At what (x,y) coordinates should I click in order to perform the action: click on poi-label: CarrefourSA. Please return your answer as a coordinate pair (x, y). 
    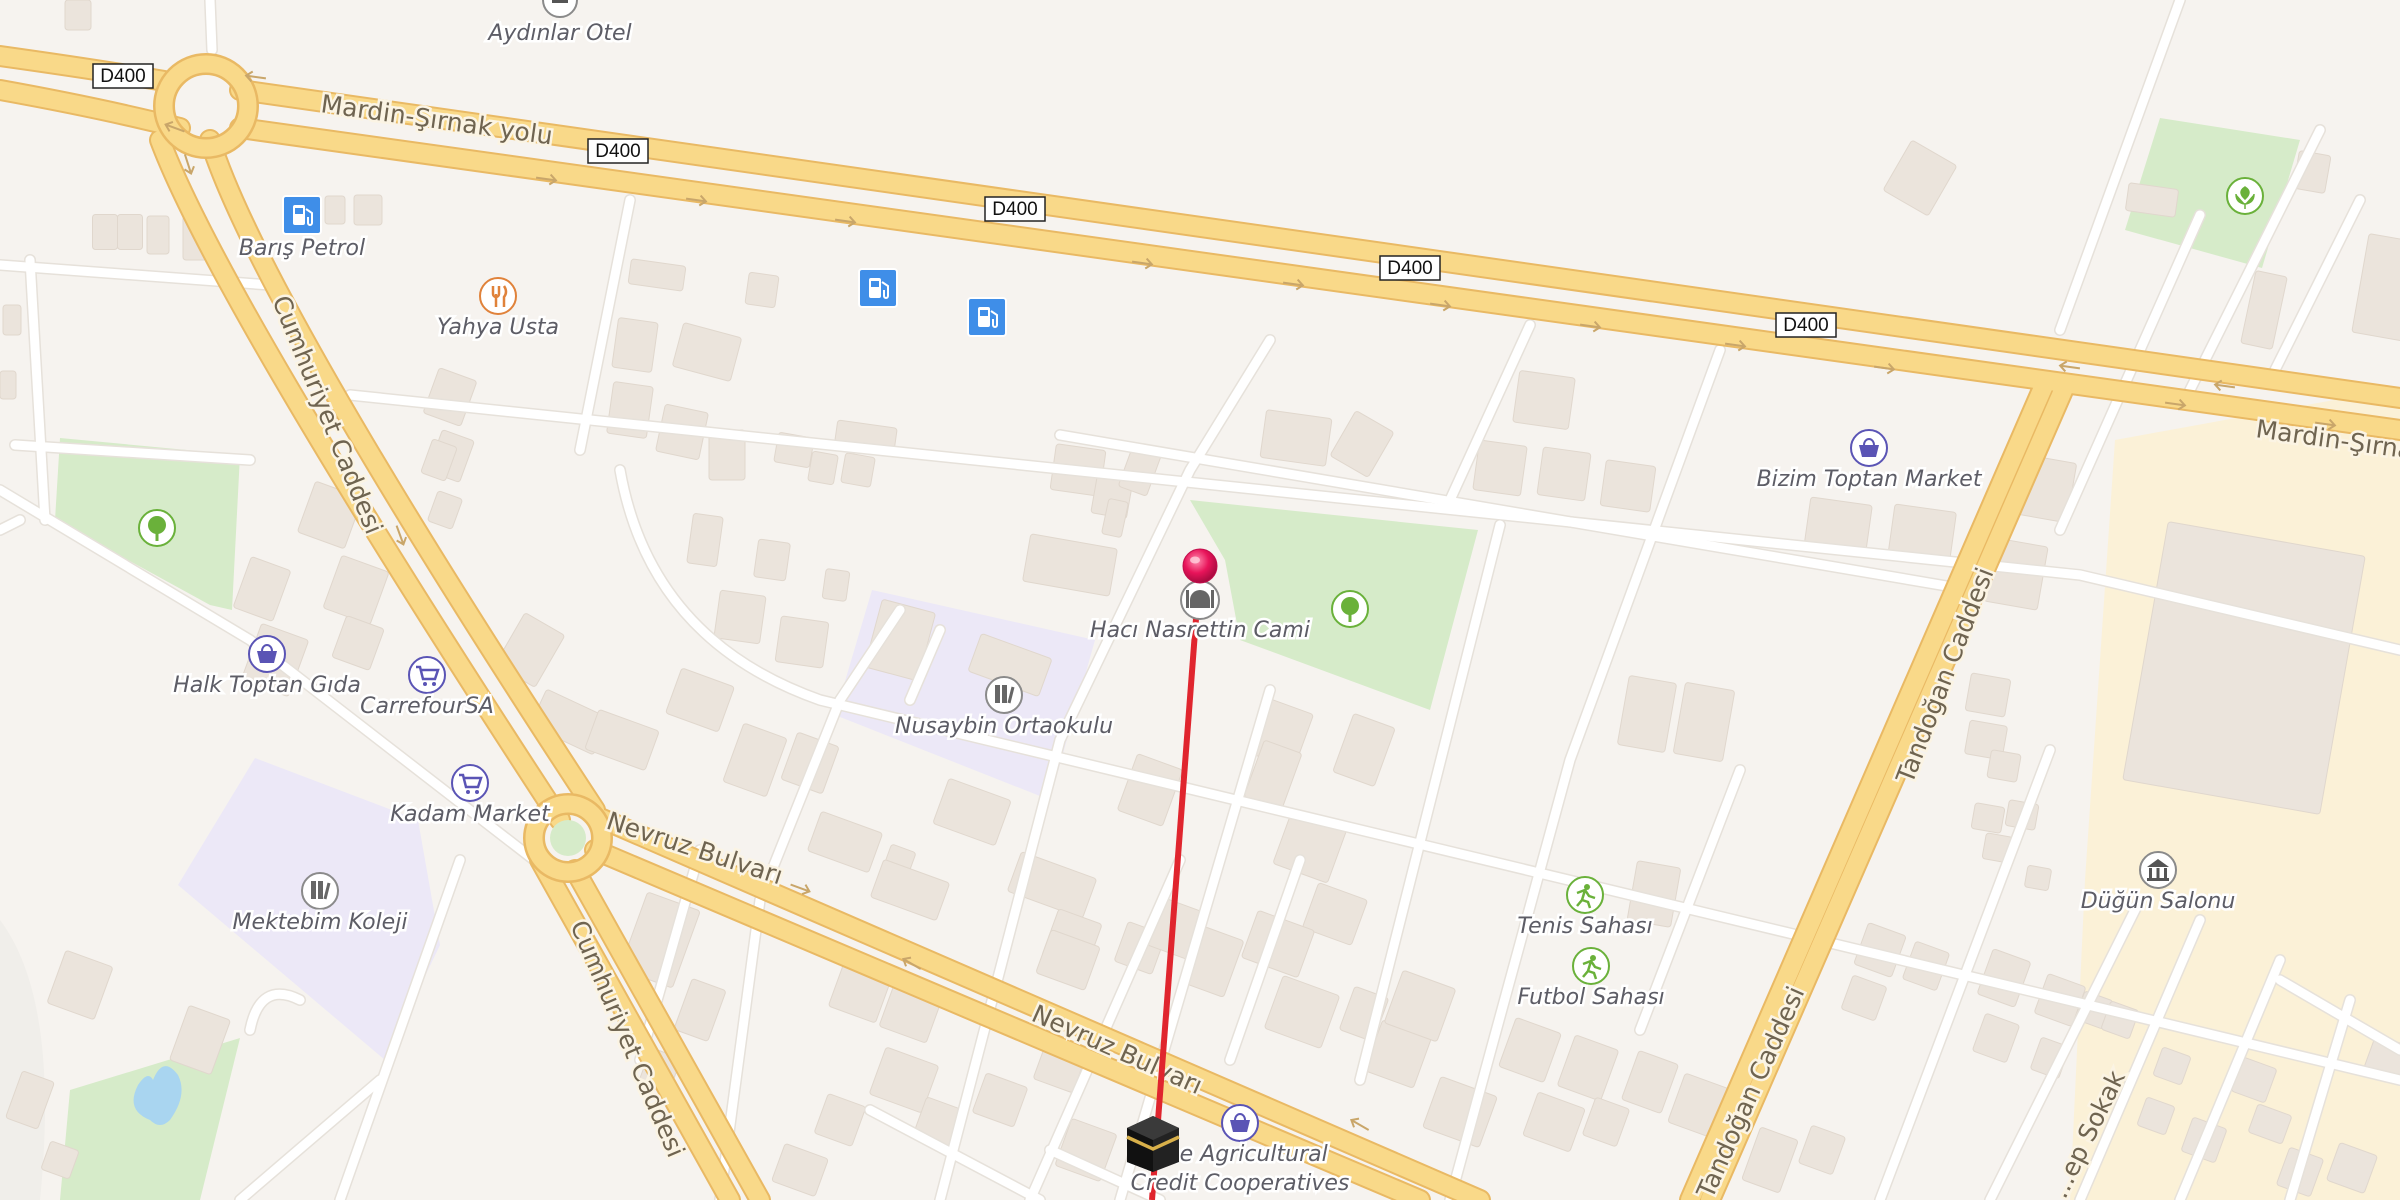
    Looking at the image, I should click on (427, 706).